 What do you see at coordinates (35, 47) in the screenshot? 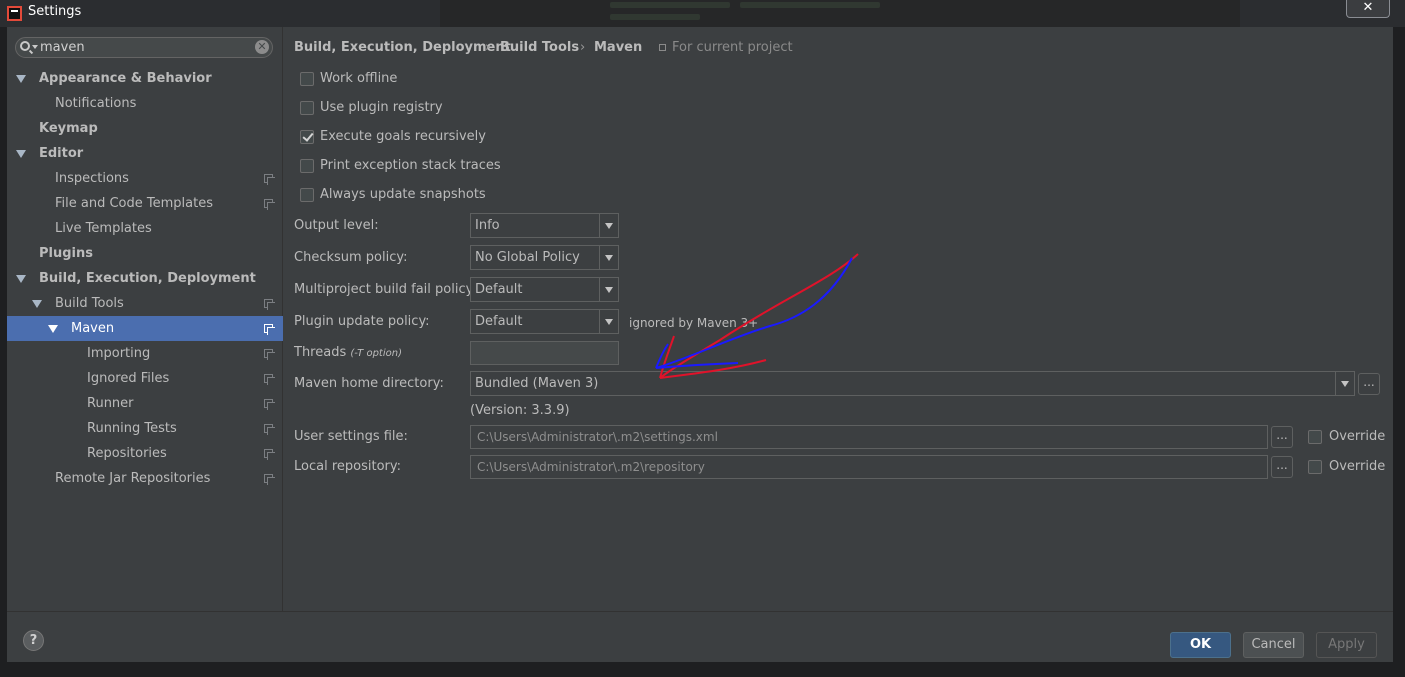
I see `search-history-caret-icon` at bounding box center [35, 47].